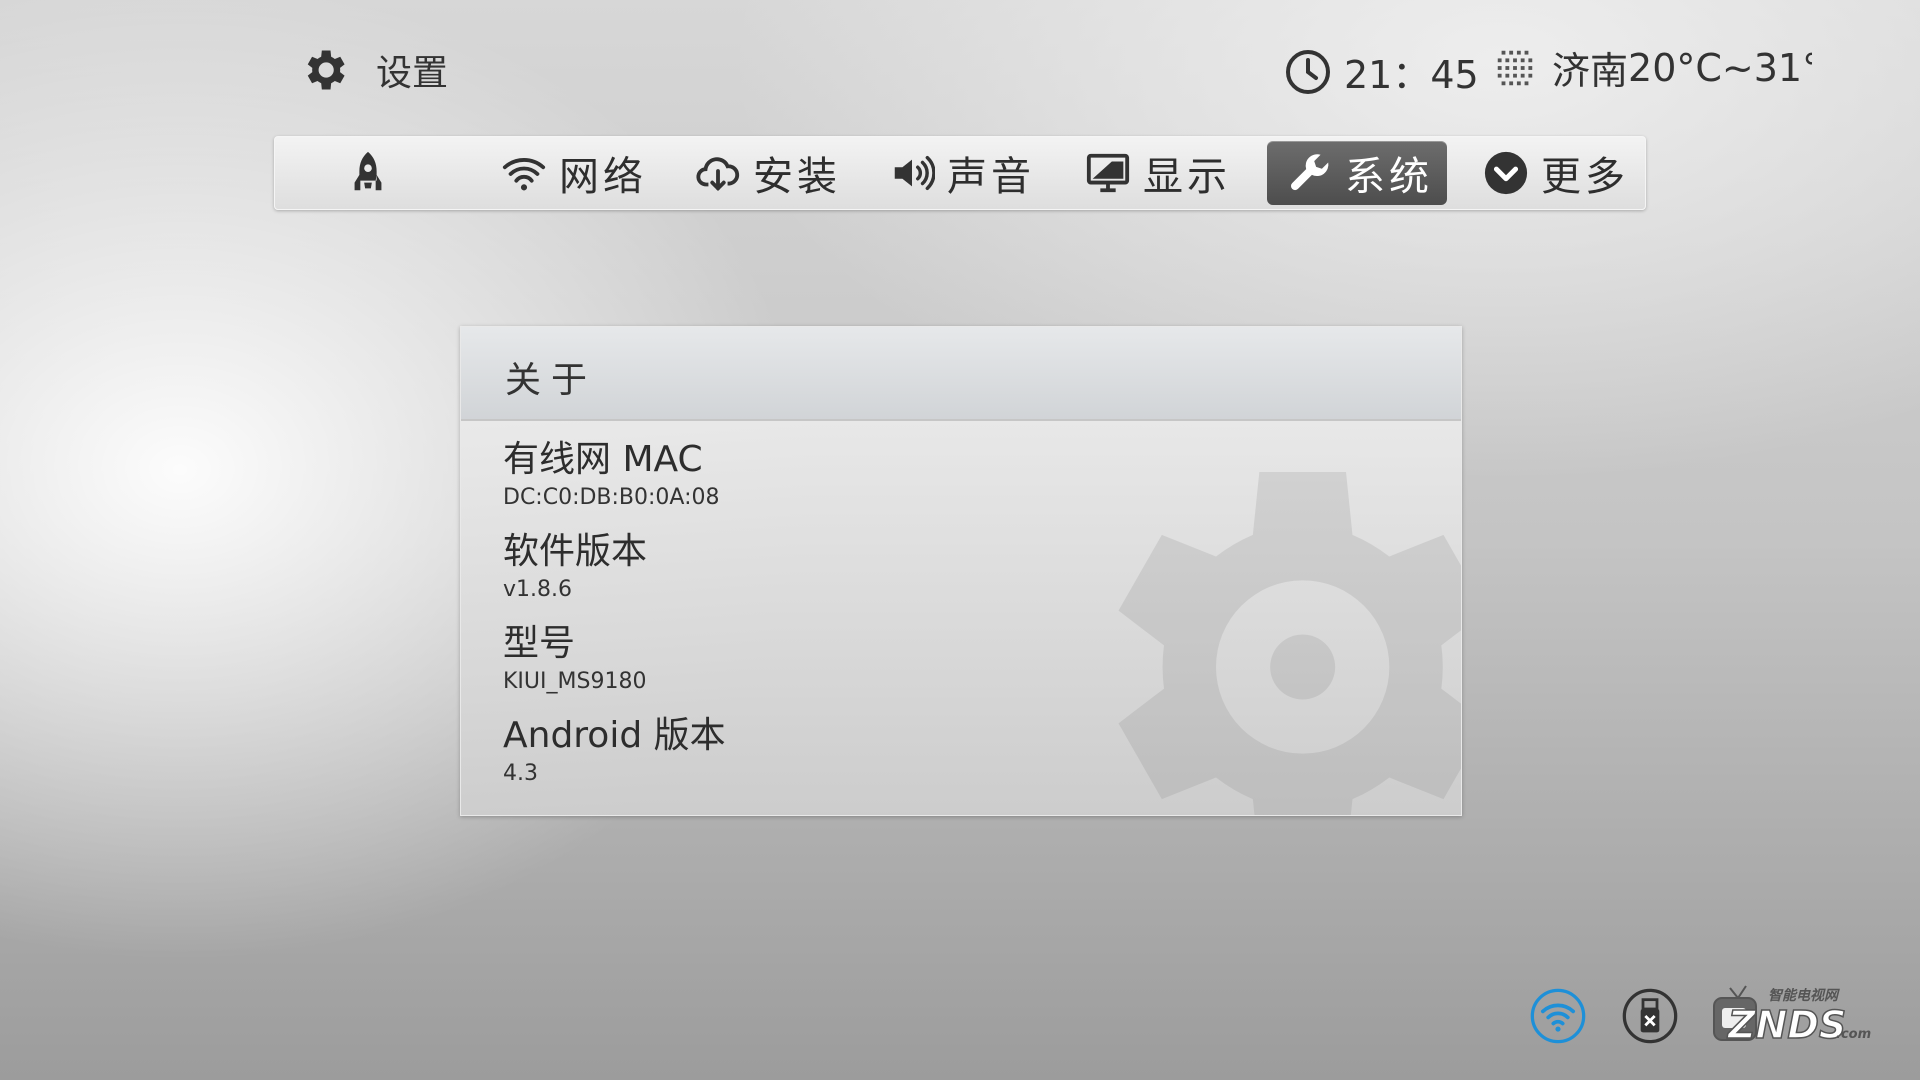 This screenshot has width=1920, height=1080. What do you see at coordinates (1804, 995) in the screenshot?
I see `svg-text: 智能电视网` at bounding box center [1804, 995].